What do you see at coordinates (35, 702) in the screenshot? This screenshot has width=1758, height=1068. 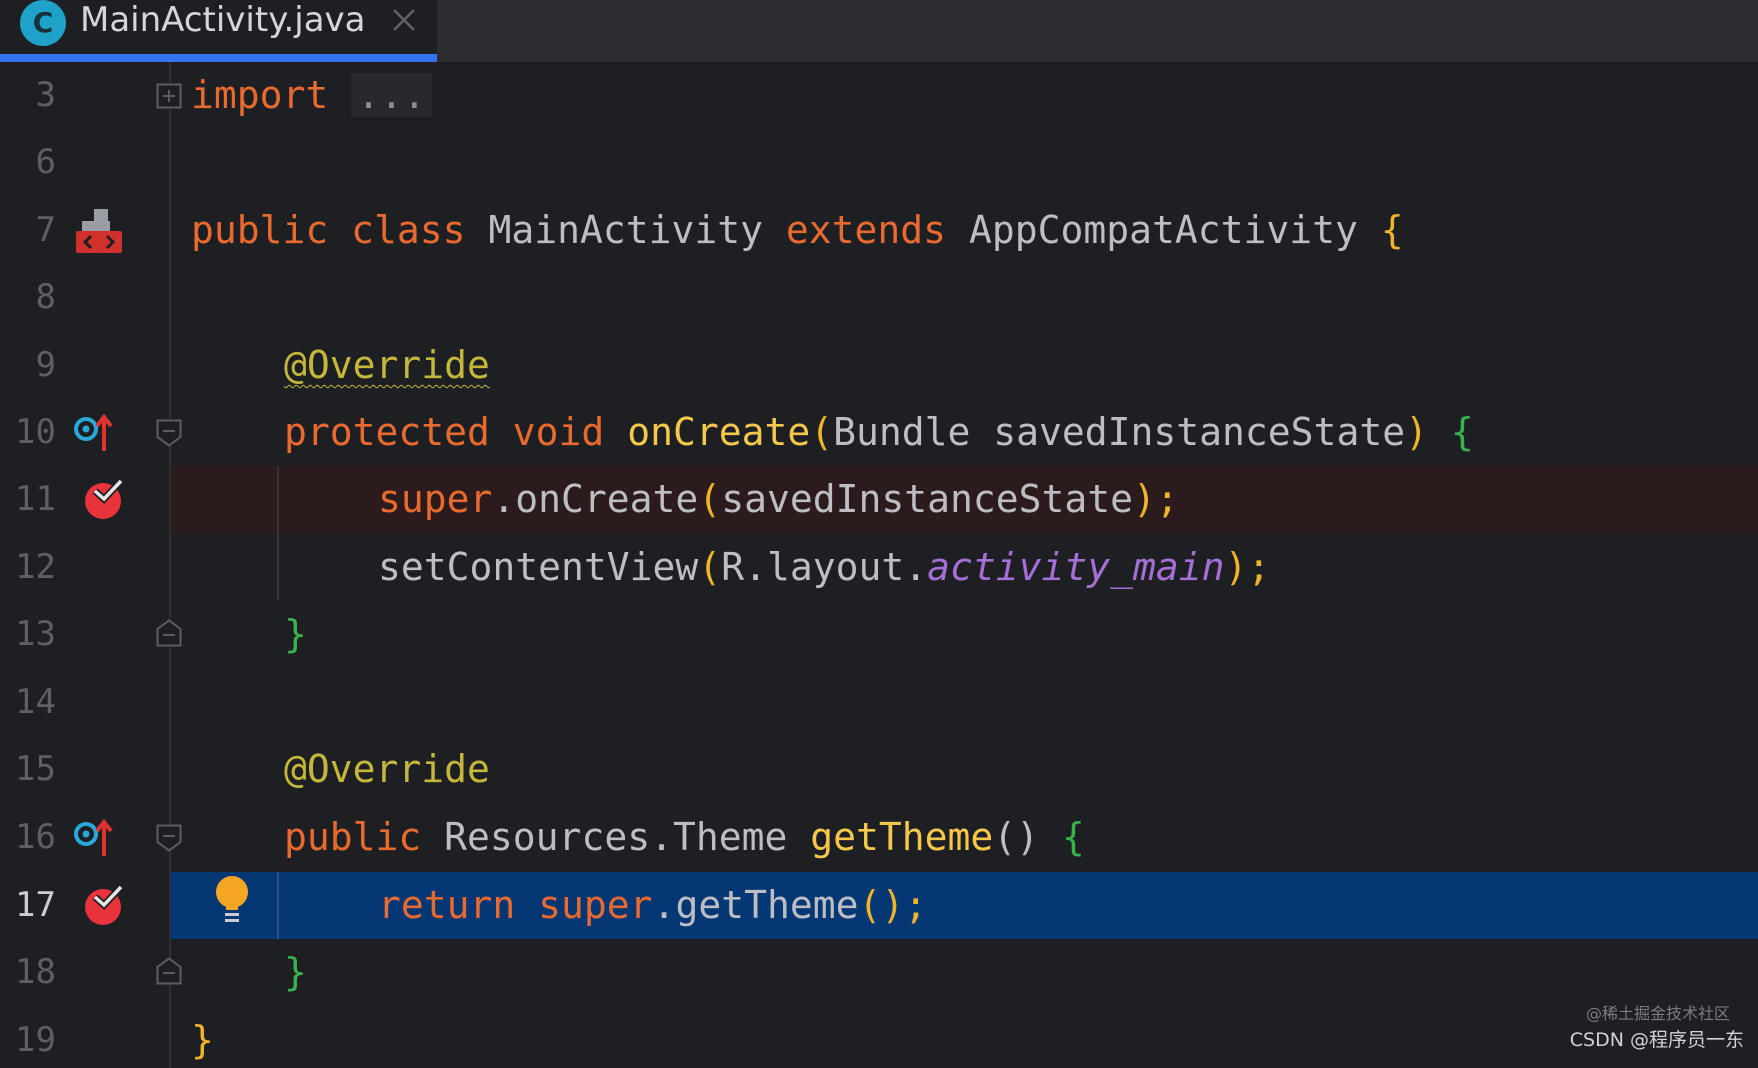 I see `line-number: 14` at bounding box center [35, 702].